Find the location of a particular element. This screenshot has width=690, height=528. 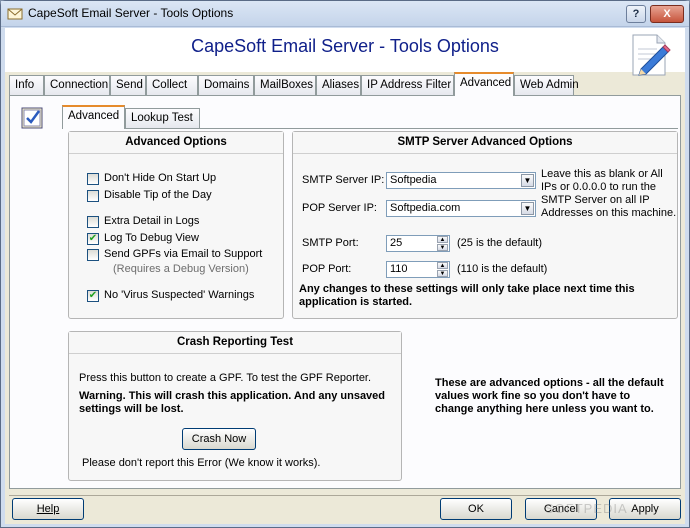

smtp-port-value: 25 is located at coordinates (396, 243).